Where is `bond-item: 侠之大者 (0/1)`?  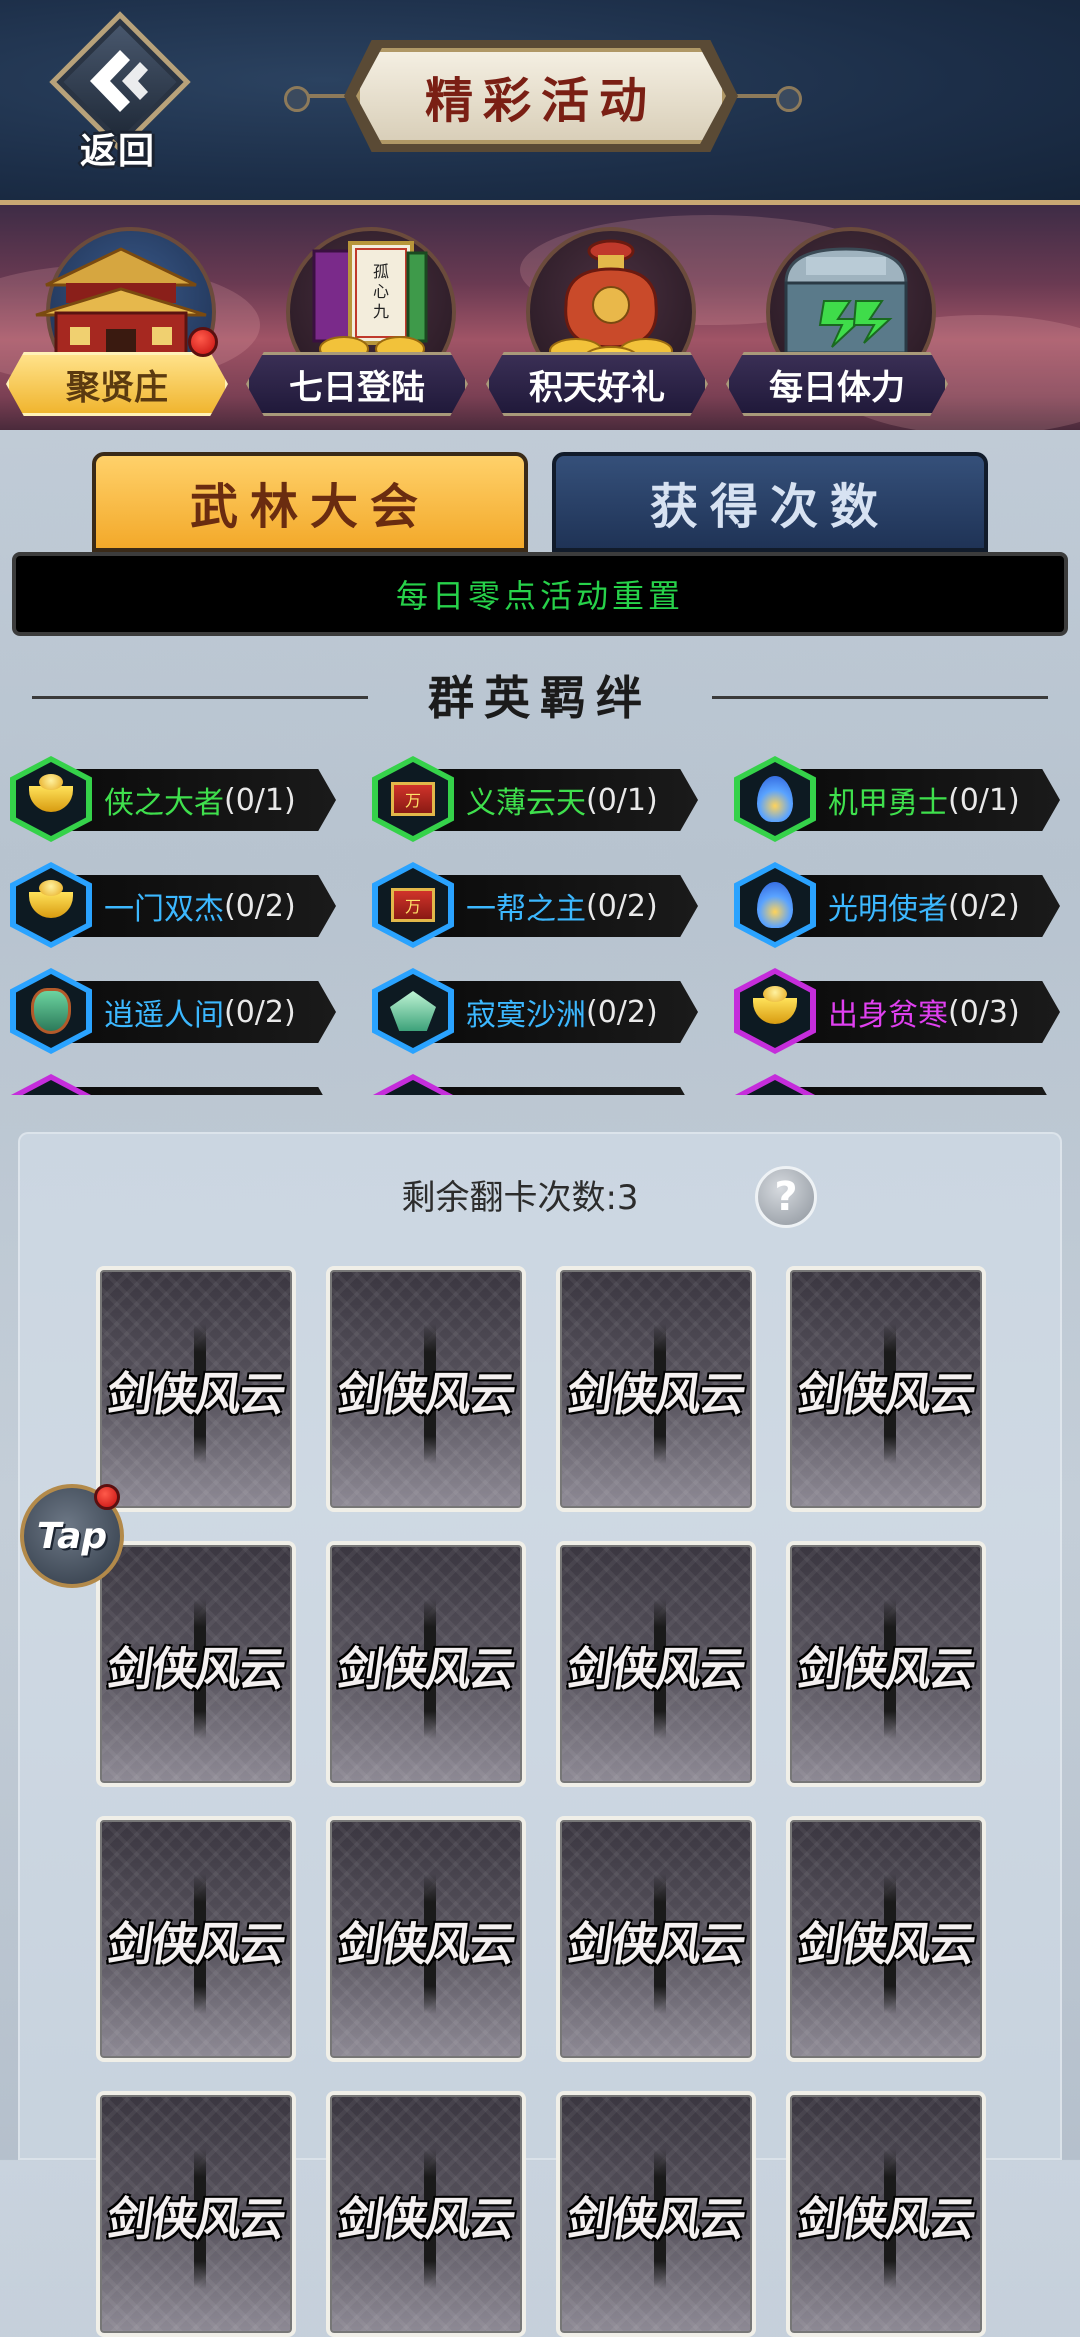
bond-item: 侠之大者 (0/1) is located at coordinates (170, 796).